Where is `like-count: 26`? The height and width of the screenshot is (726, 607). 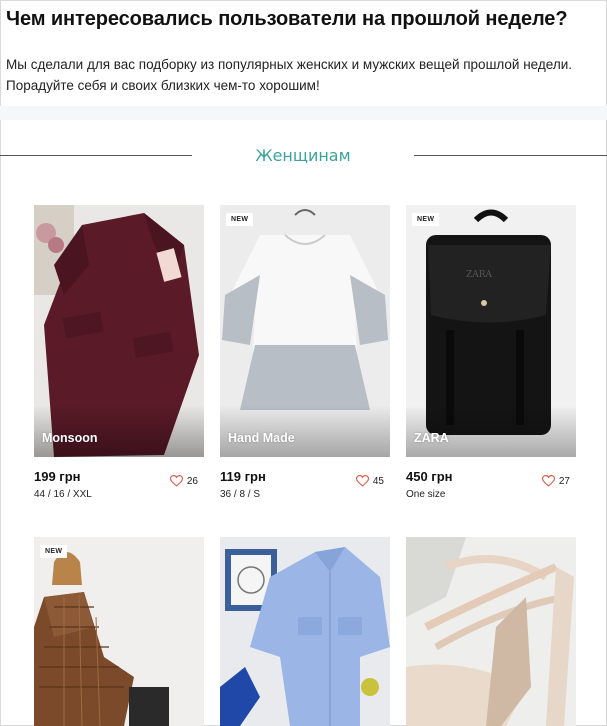 like-count: 26 is located at coordinates (192, 481).